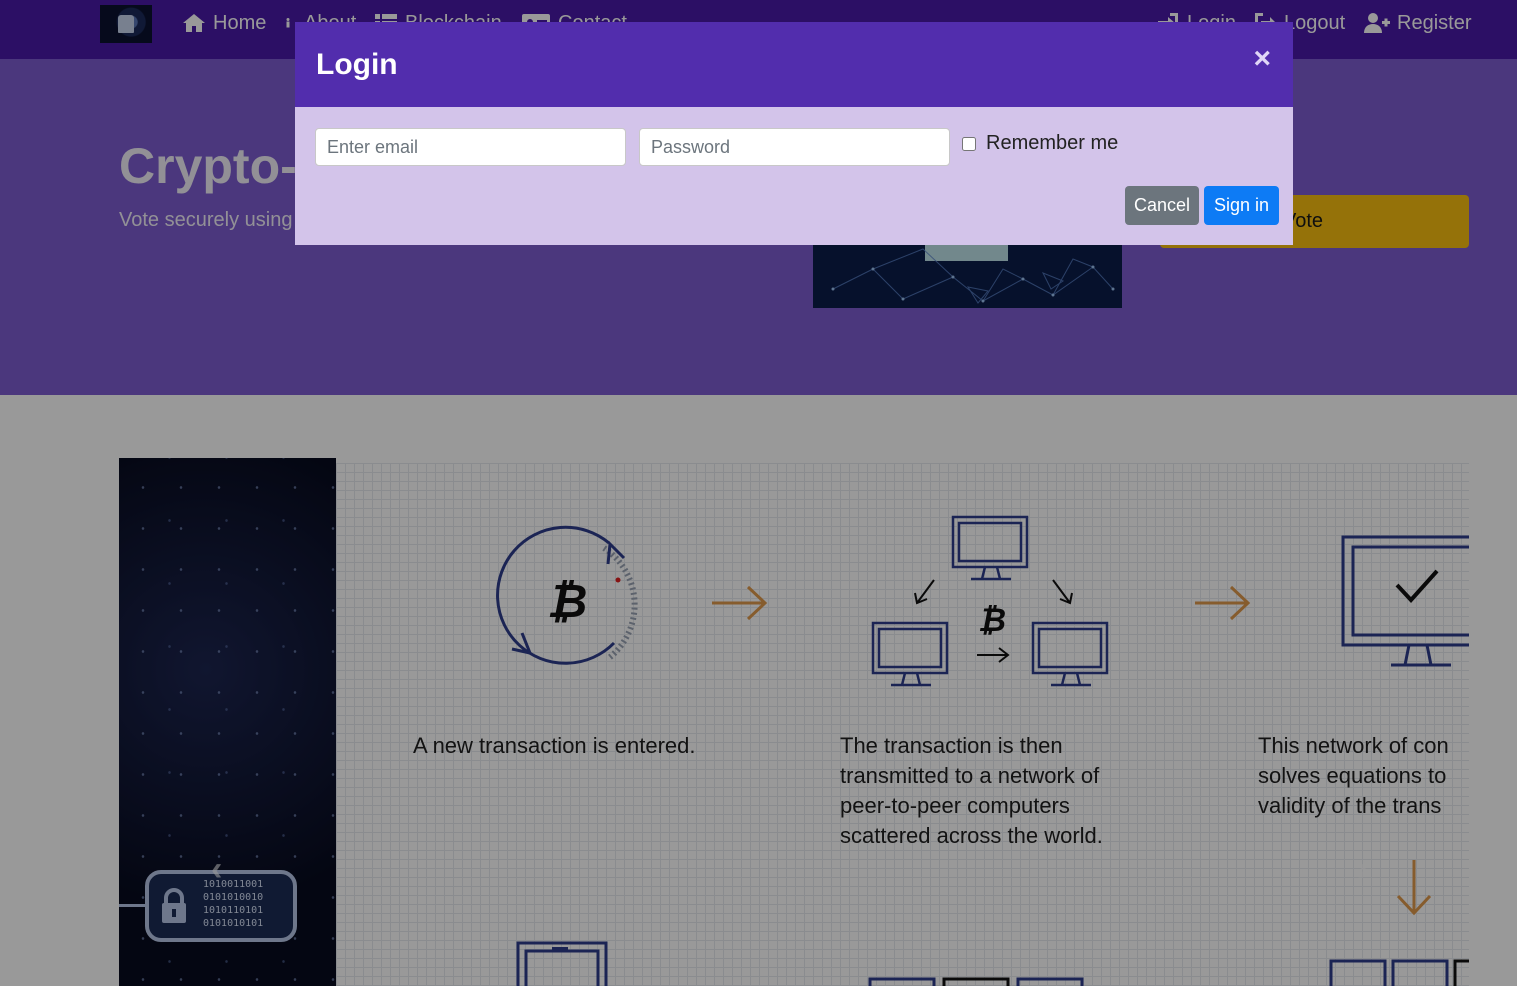 This screenshot has height=986, width=1517. What do you see at coordinates (794, 176) in the screenshot?
I see `modal-body: Remember me Cancel Sign in` at bounding box center [794, 176].